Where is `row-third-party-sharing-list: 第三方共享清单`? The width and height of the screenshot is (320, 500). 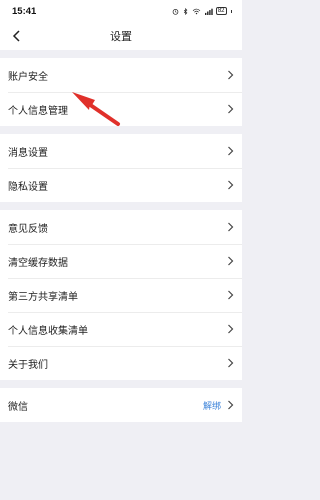 row-third-party-sharing-list: 第三方共享清单 is located at coordinates (121, 295).